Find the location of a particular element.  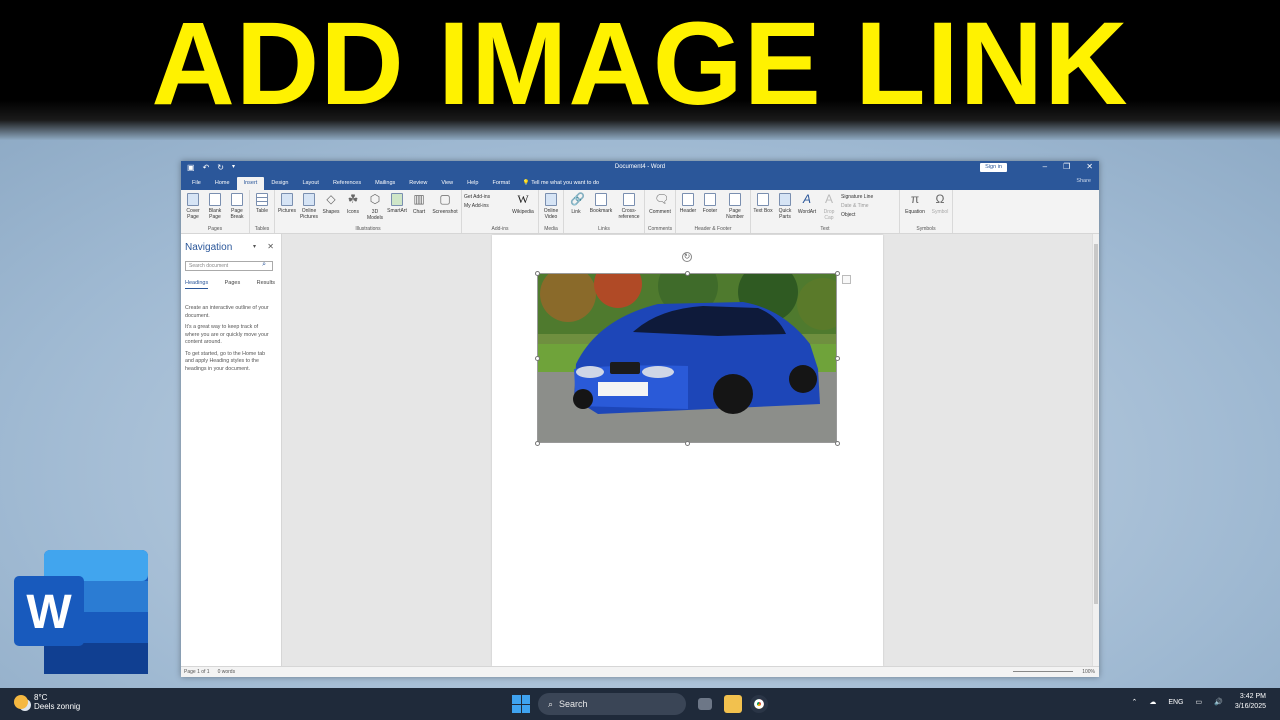

task-view-icon is located at coordinates (705, 704).